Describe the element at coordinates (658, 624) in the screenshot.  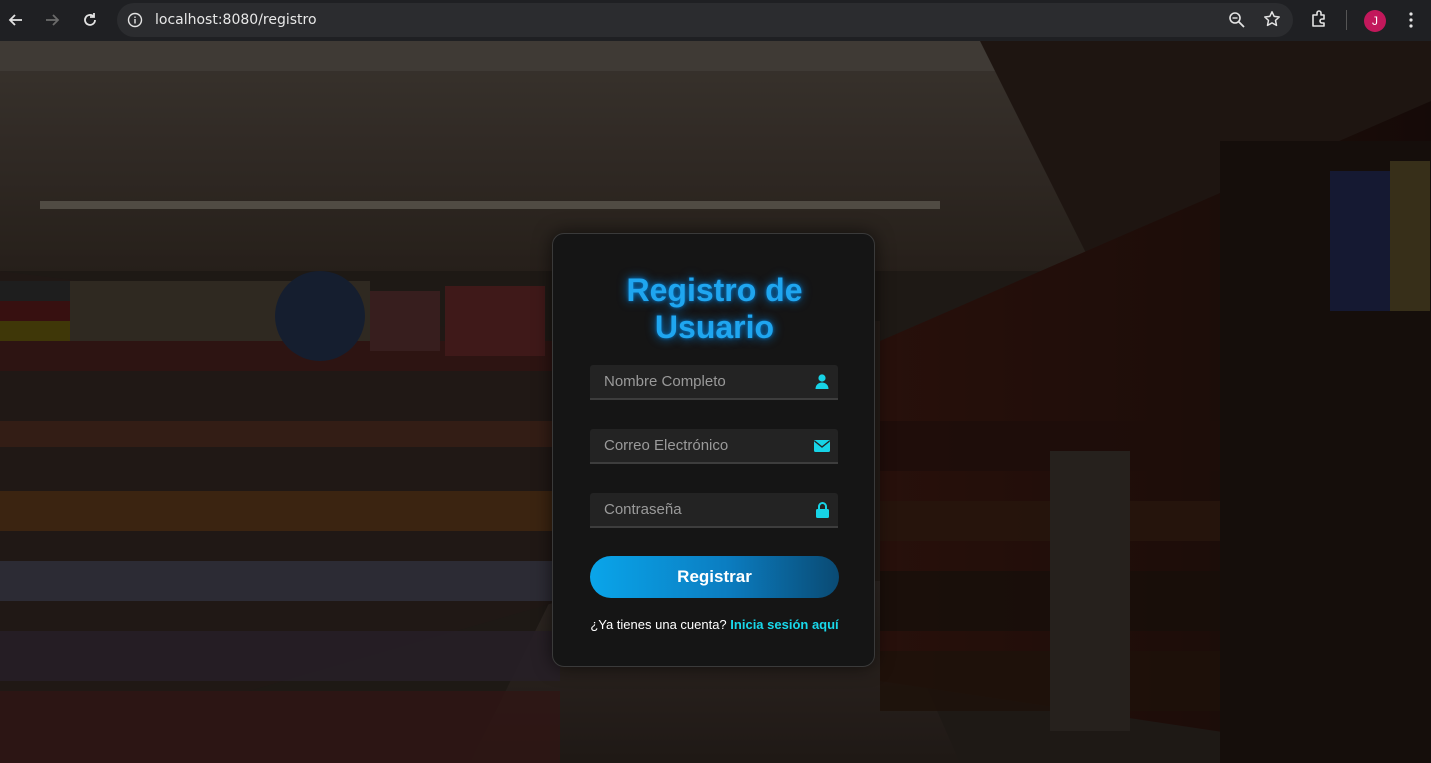
I see `login-prompt-text: ¿Ya tienes una cuenta?` at that location.